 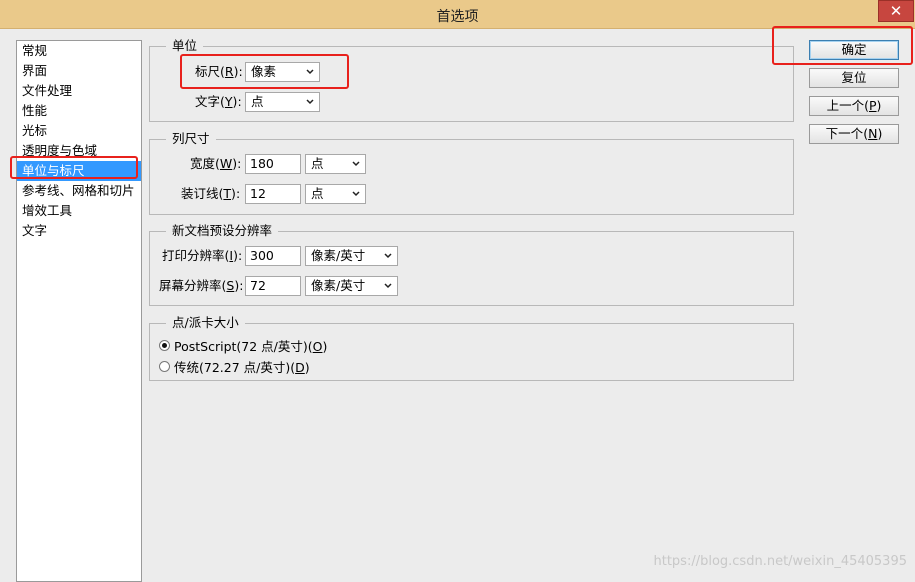 I want to click on postscript-radio, so click(x=164, y=345).